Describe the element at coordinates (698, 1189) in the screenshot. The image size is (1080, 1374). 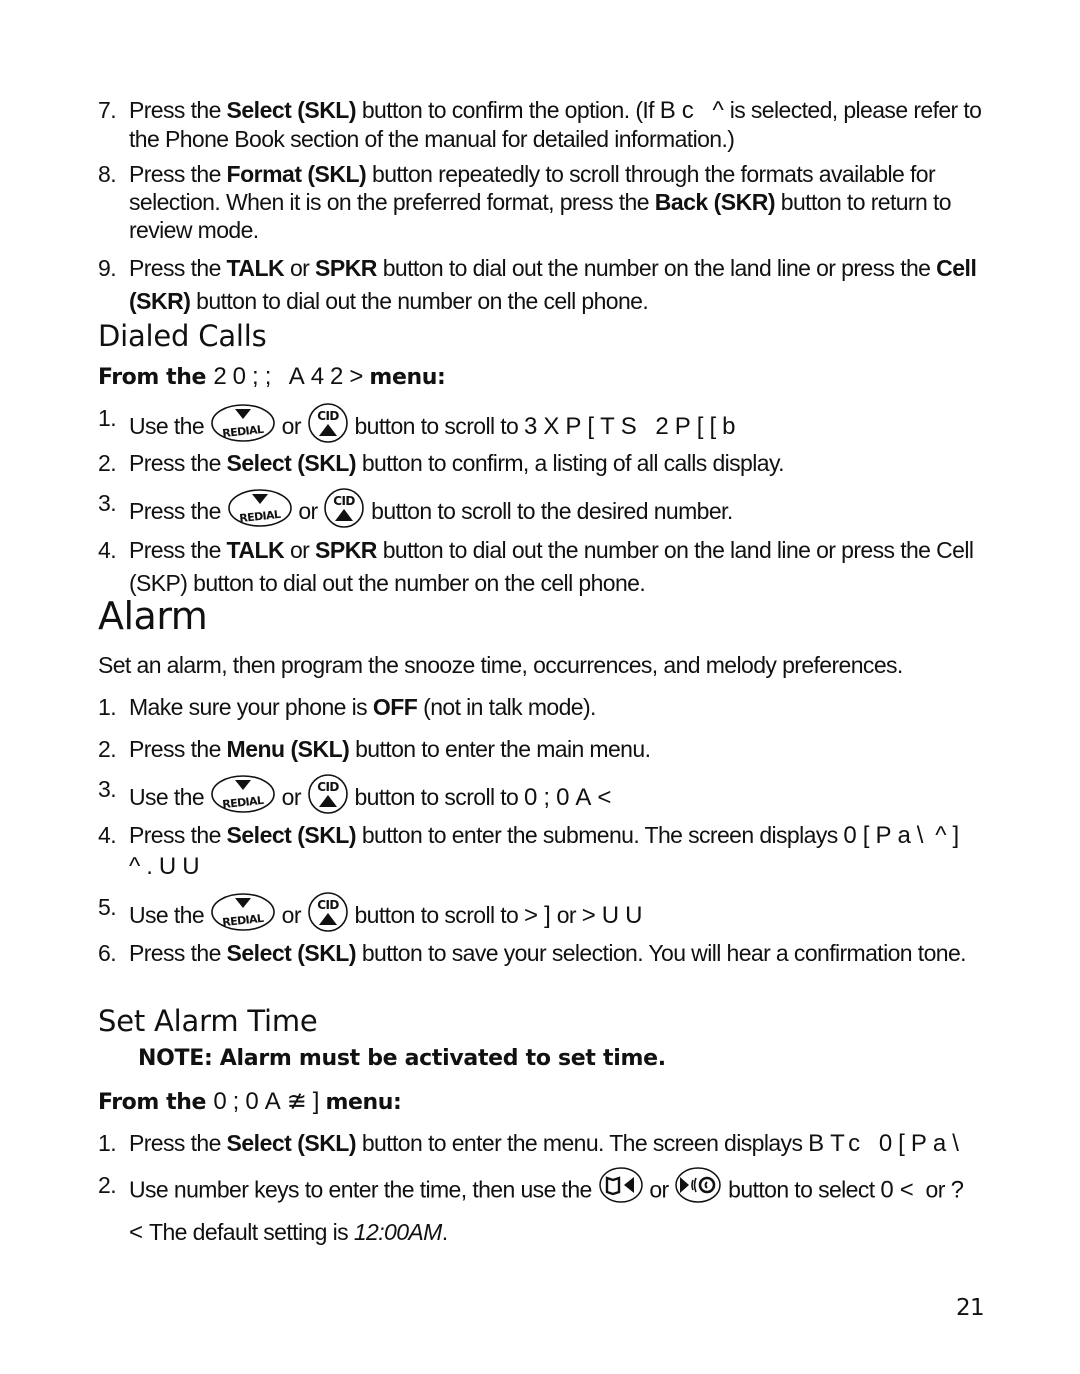
I see `right-speaker-icon` at that location.